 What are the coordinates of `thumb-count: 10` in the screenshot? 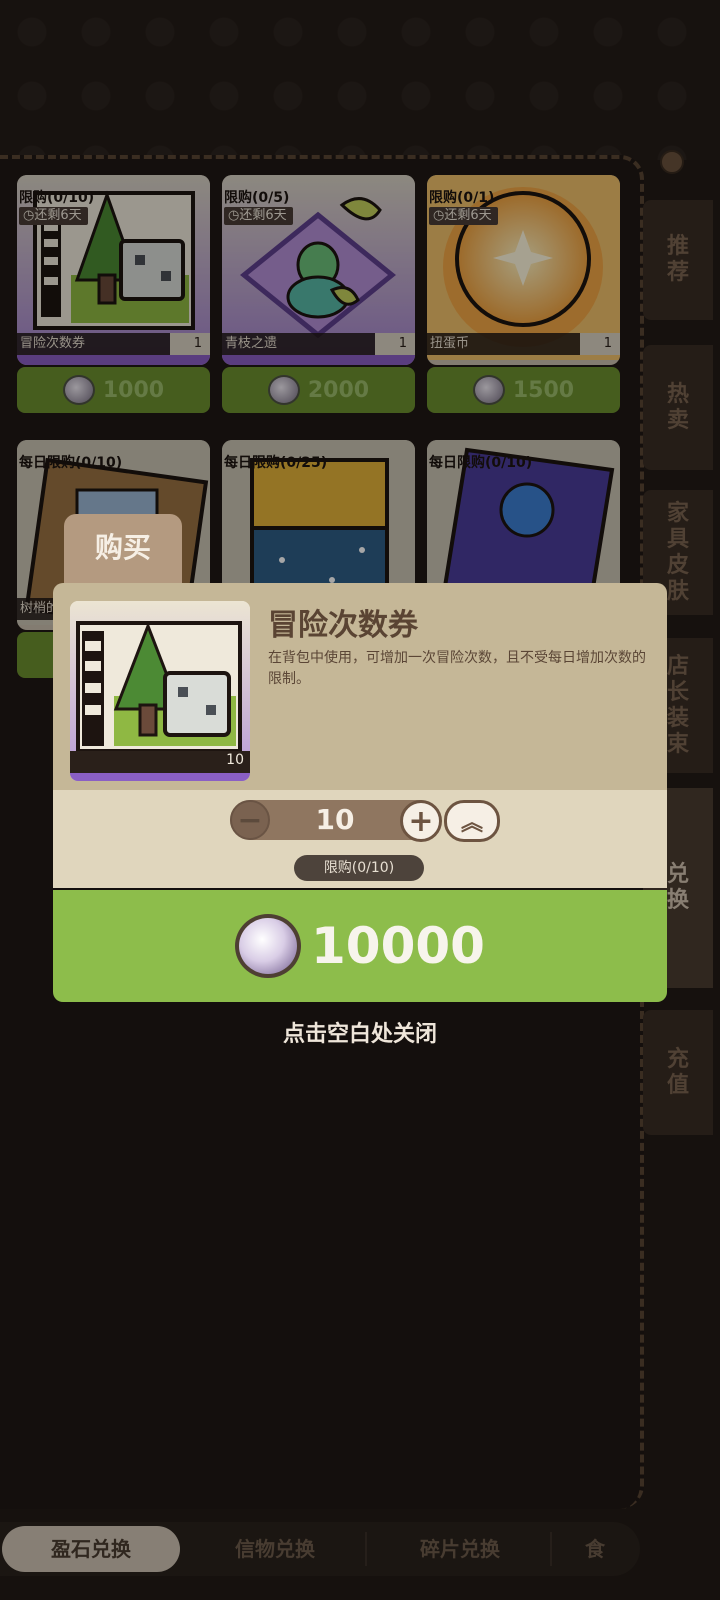 It's located at (235, 760).